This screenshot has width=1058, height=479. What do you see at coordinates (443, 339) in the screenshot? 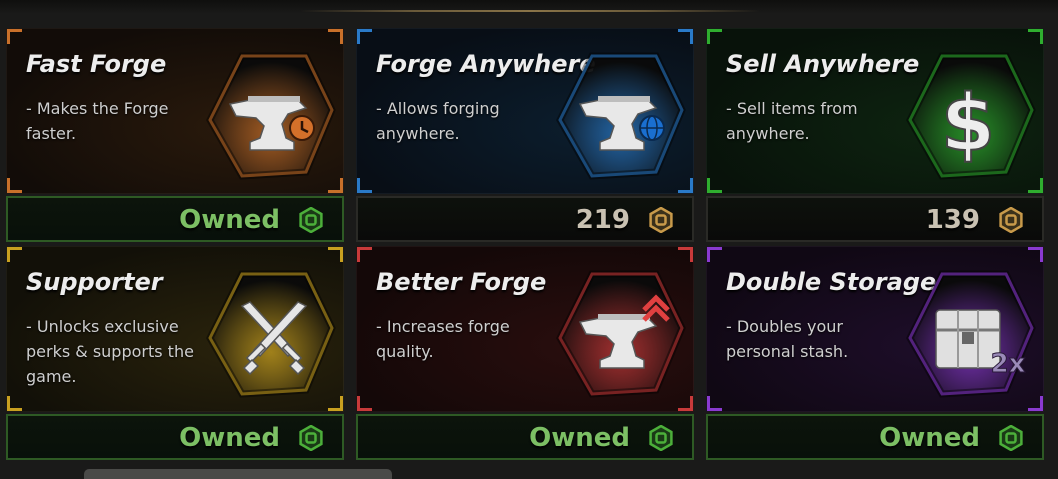
I see `card-description: - Increases forge quality.` at bounding box center [443, 339].